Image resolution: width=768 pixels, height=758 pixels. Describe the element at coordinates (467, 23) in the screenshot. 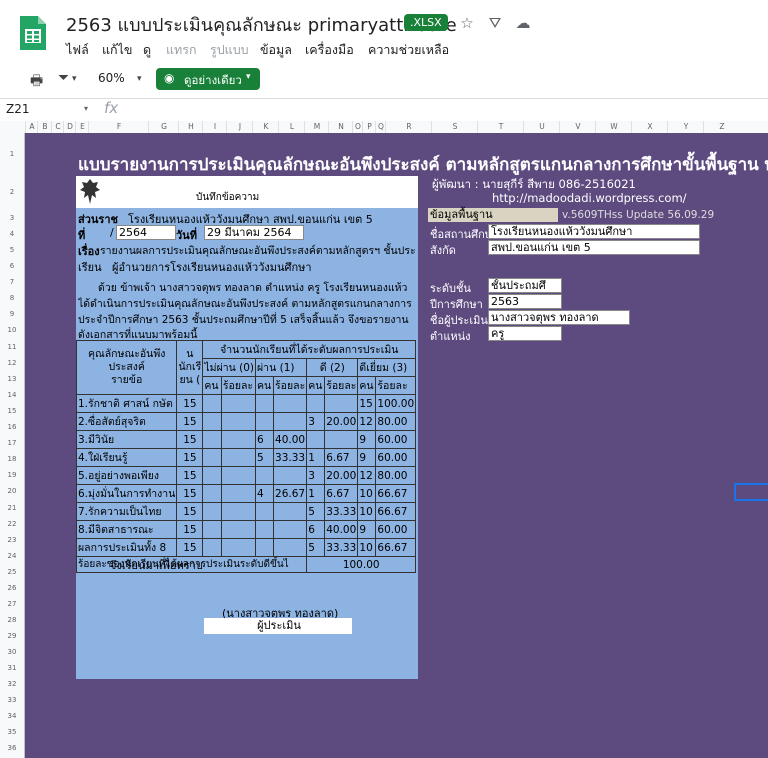

I see `star-icon: ☆` at that location.